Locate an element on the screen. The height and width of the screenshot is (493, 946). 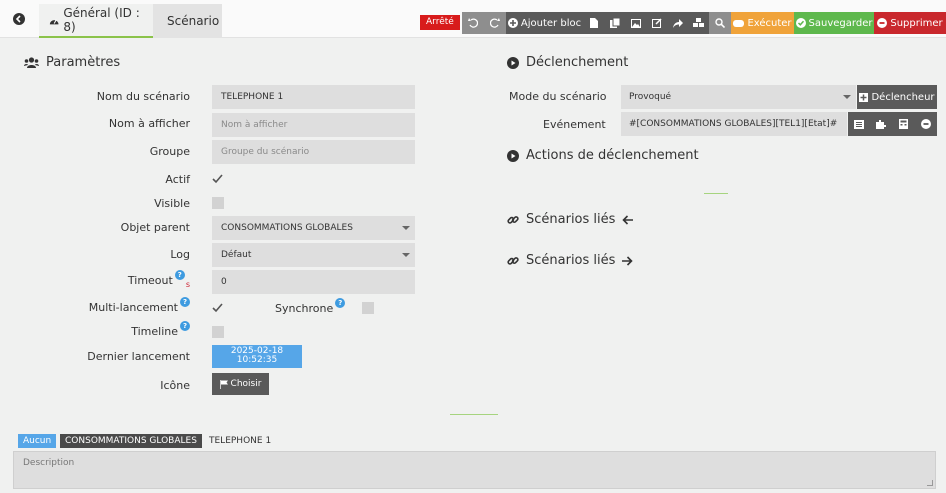
copy-button is located at coordinates (614, 23).